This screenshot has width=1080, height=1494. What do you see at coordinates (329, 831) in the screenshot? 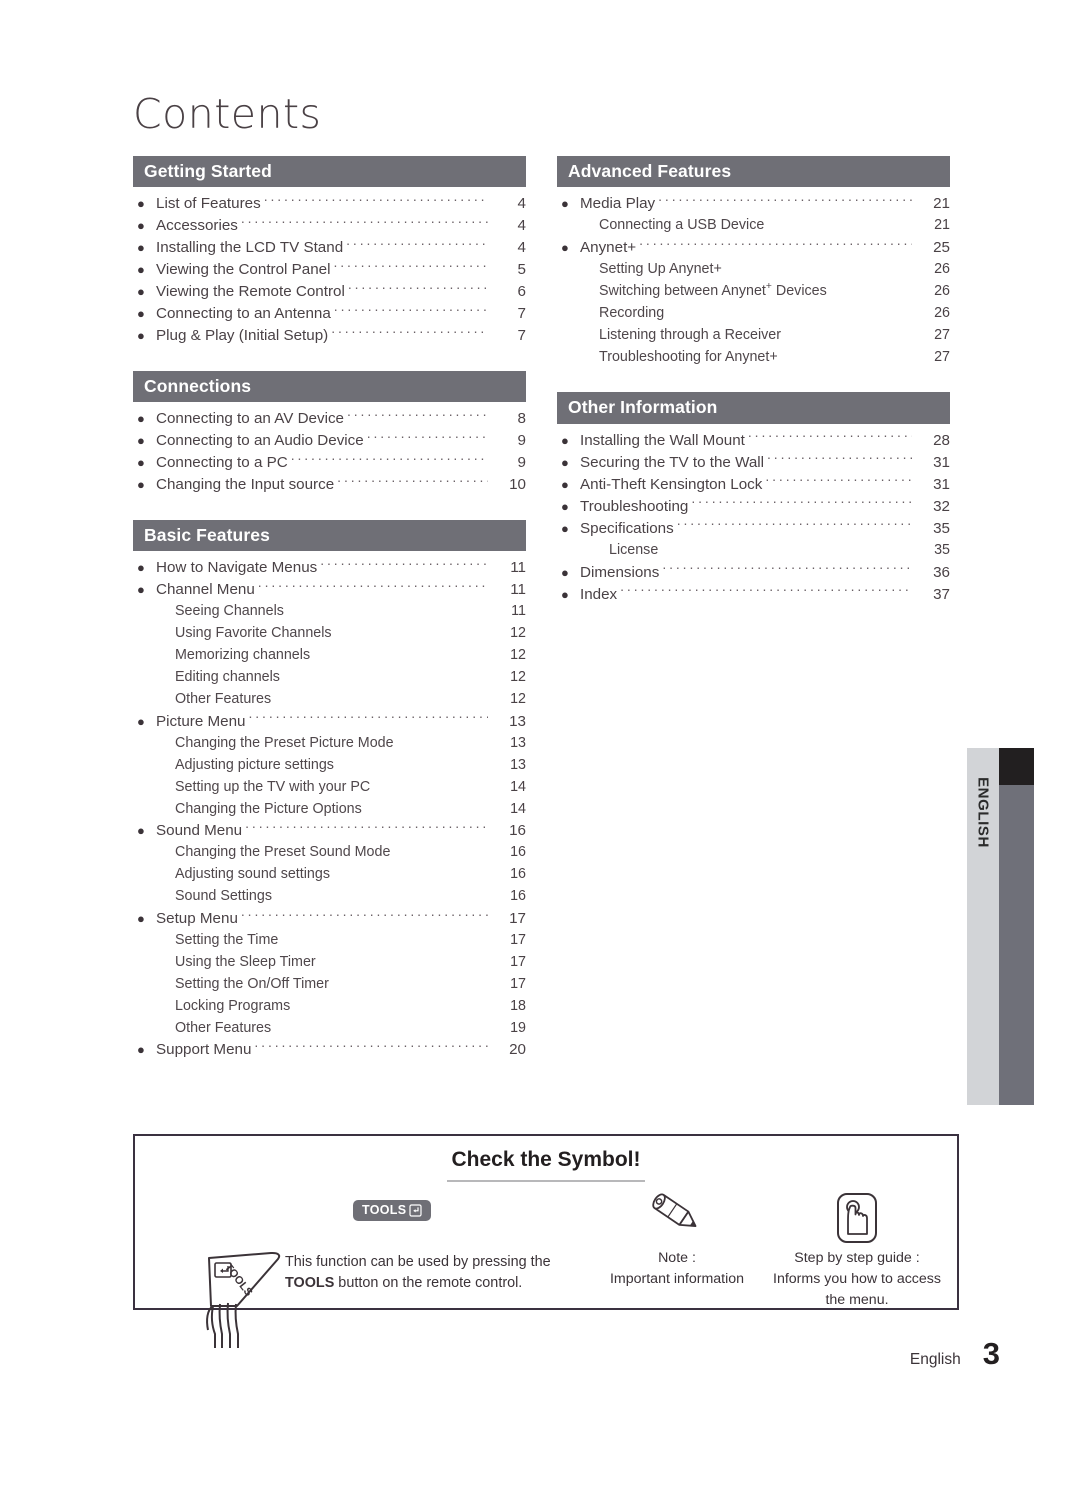
I see `toc-item: ● Sound Menu 16` at bounding box center [329, 831].